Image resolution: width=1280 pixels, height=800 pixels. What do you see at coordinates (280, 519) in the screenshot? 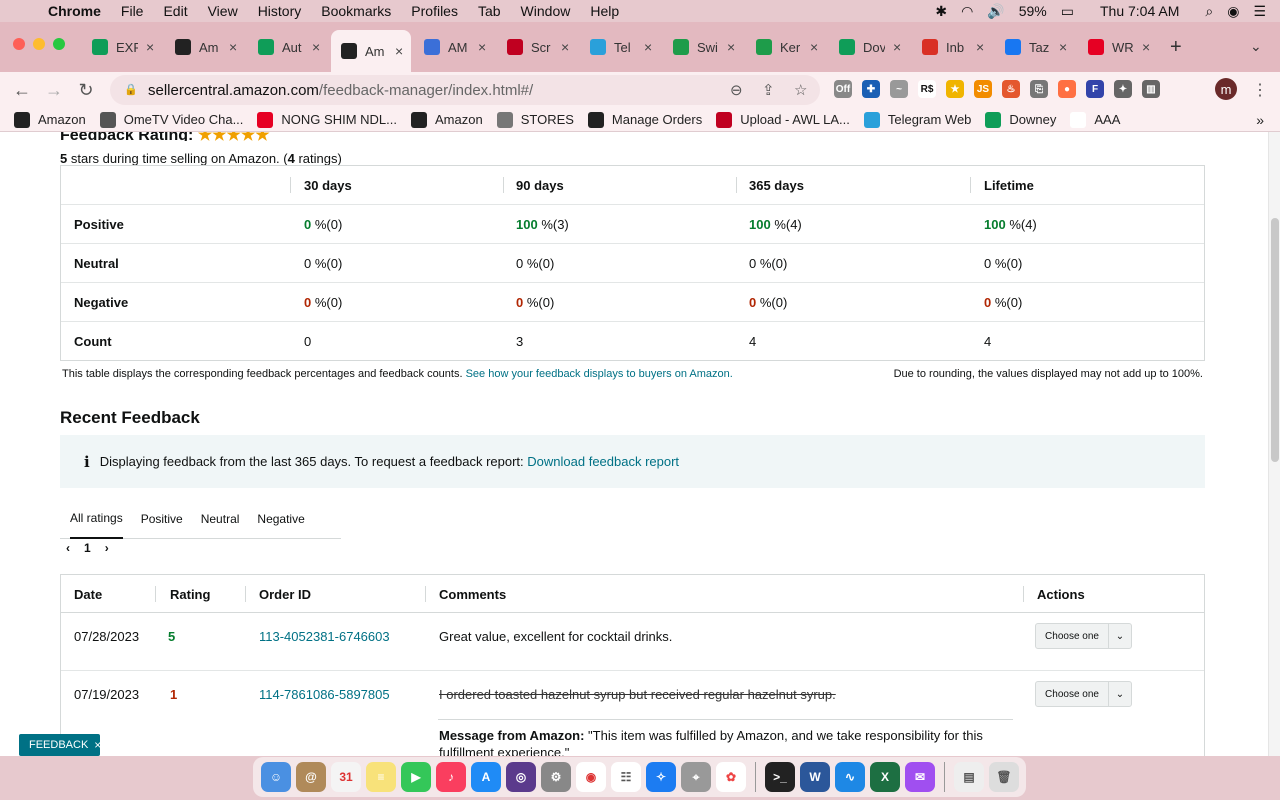
I see `tab-negative: Negative` at bounding box center [280, 519].